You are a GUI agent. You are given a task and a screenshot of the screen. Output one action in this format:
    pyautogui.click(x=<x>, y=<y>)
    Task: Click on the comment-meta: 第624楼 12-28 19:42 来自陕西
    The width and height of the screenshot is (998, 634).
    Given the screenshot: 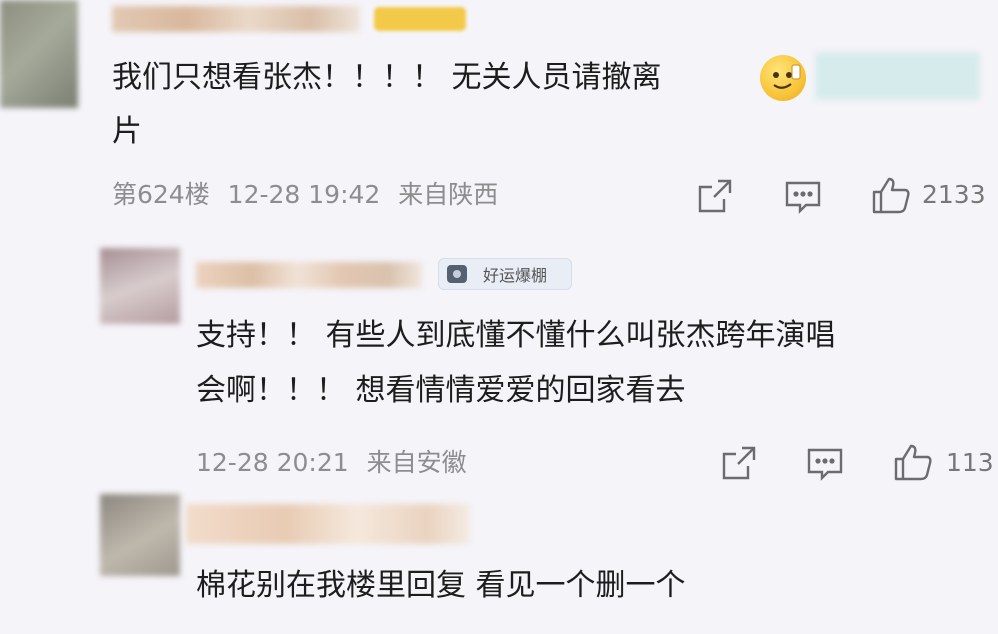 What is the action you would take?
    pyautogui.click(x=305, y=195)
    